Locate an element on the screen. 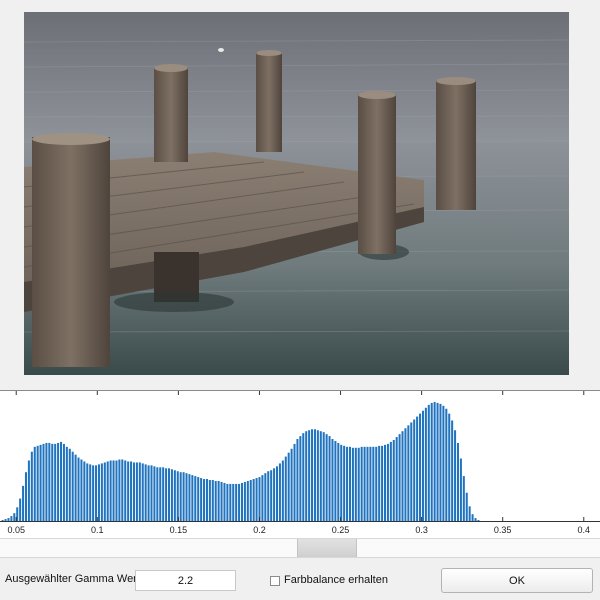  x-tick-label: 0.4 is located at coordinates (584, 530).